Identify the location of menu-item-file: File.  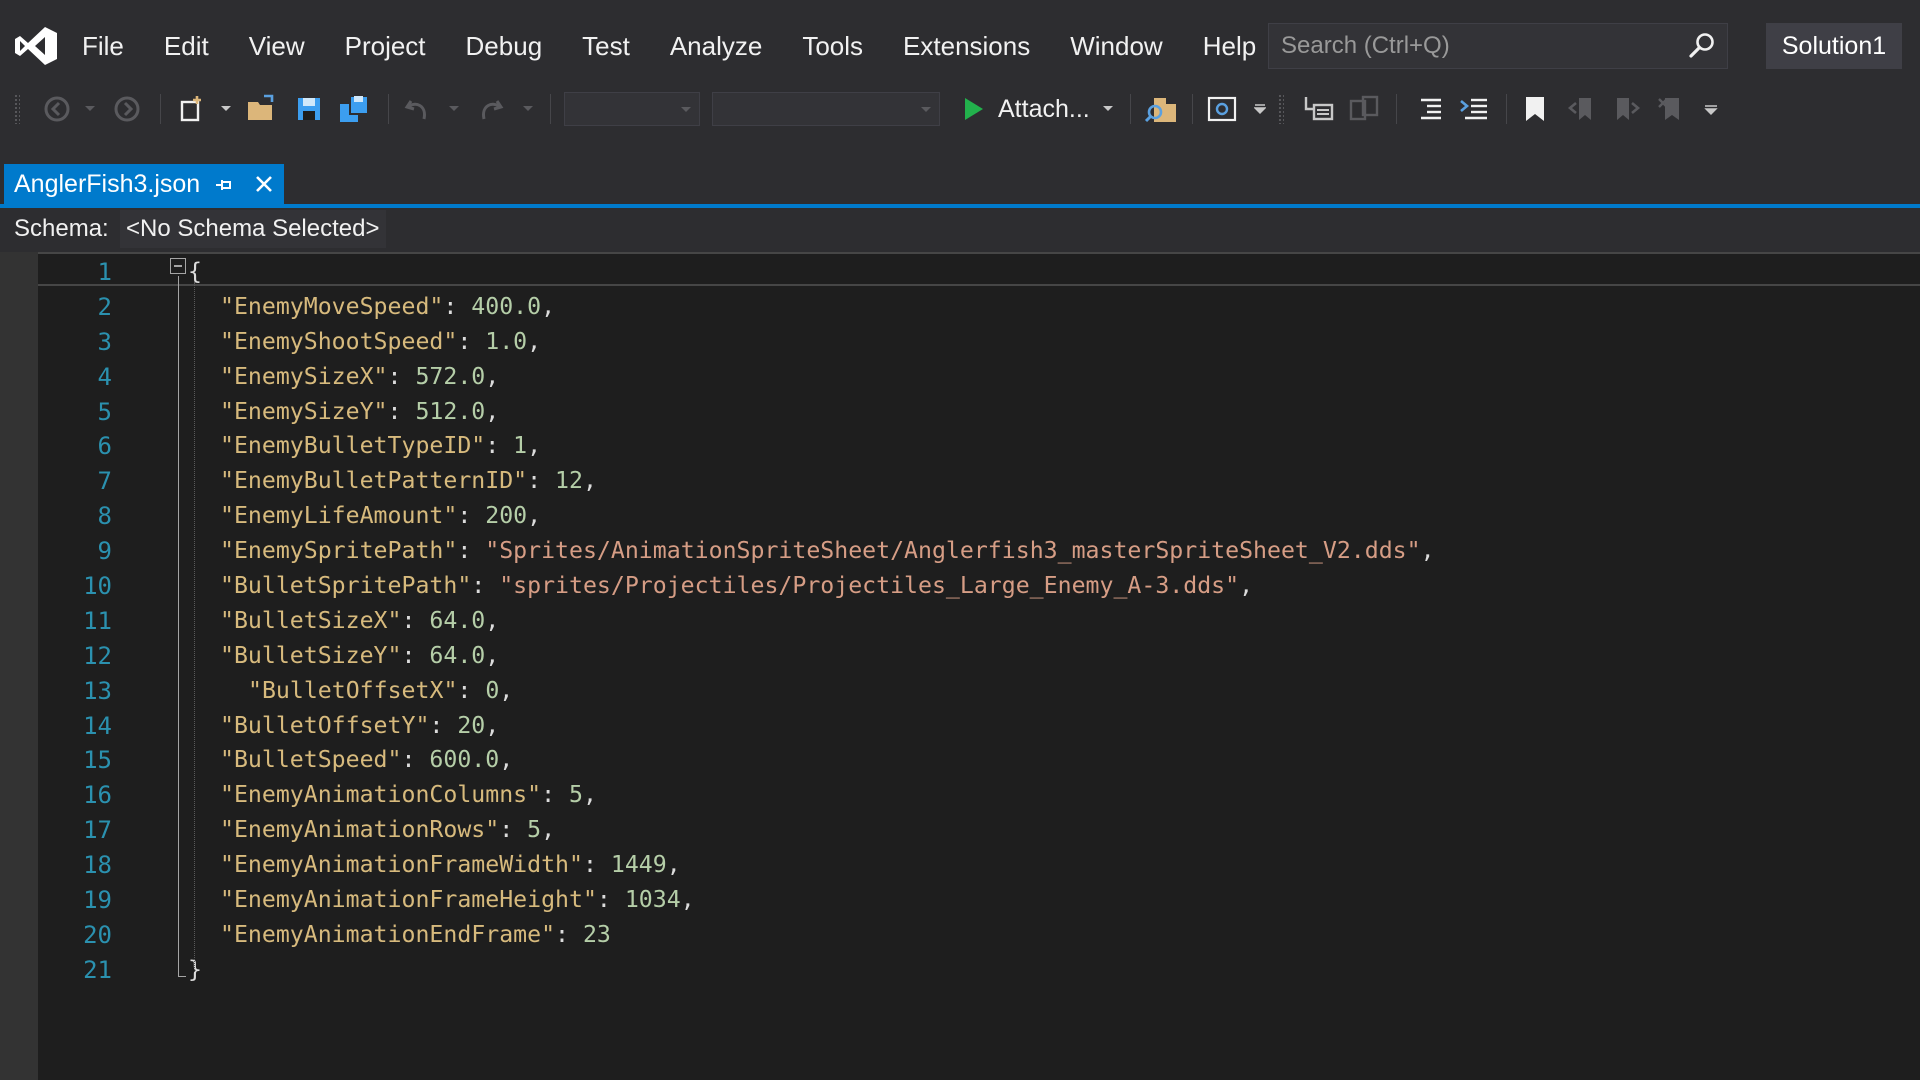
(103, 46).